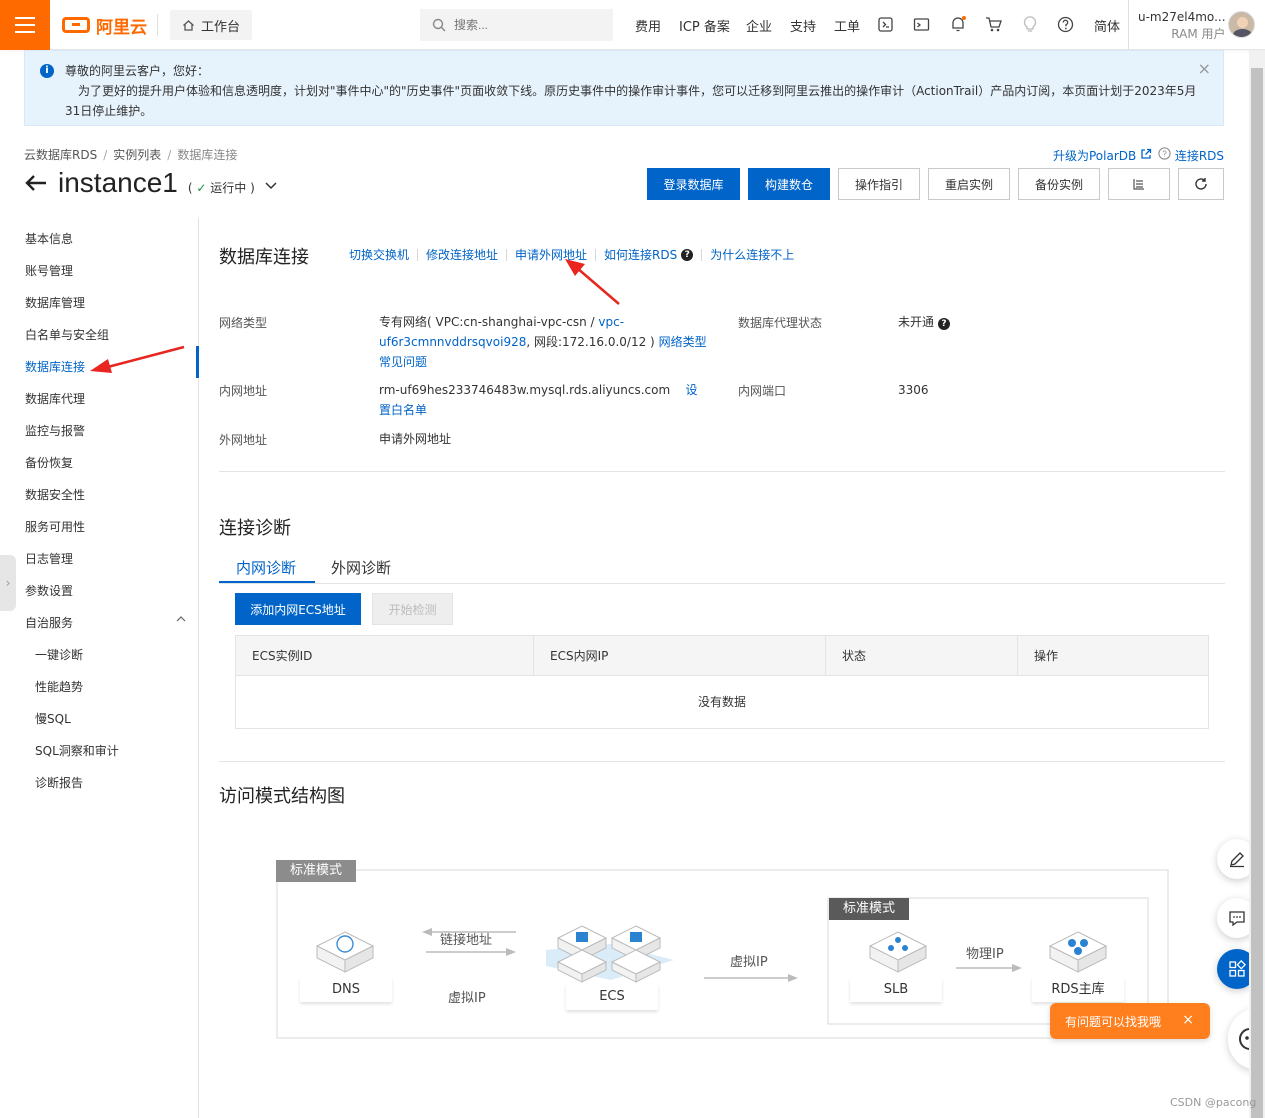 The height and width of the screenshot is (1118, 1265). What do you see at coordinates (49, 558) in the screenshot?
I see `sidebar-item-logs: 日志管理` at bounding box center [49, 558].